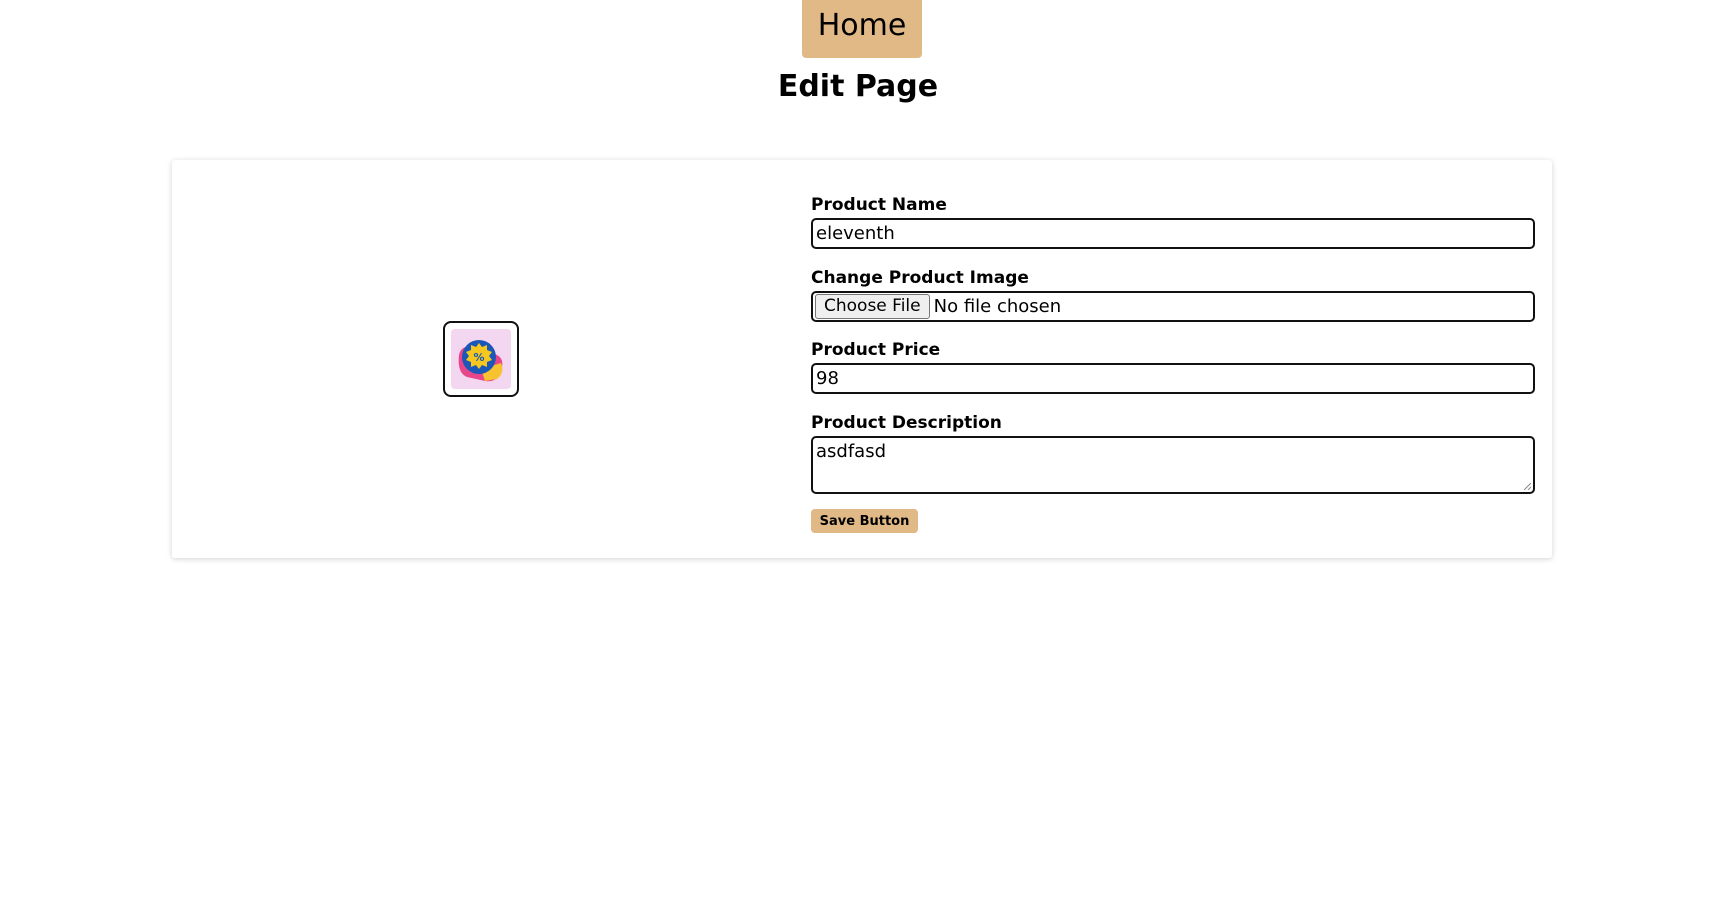  I want to click on choose-file-button: Choose File, so click(872, 306).